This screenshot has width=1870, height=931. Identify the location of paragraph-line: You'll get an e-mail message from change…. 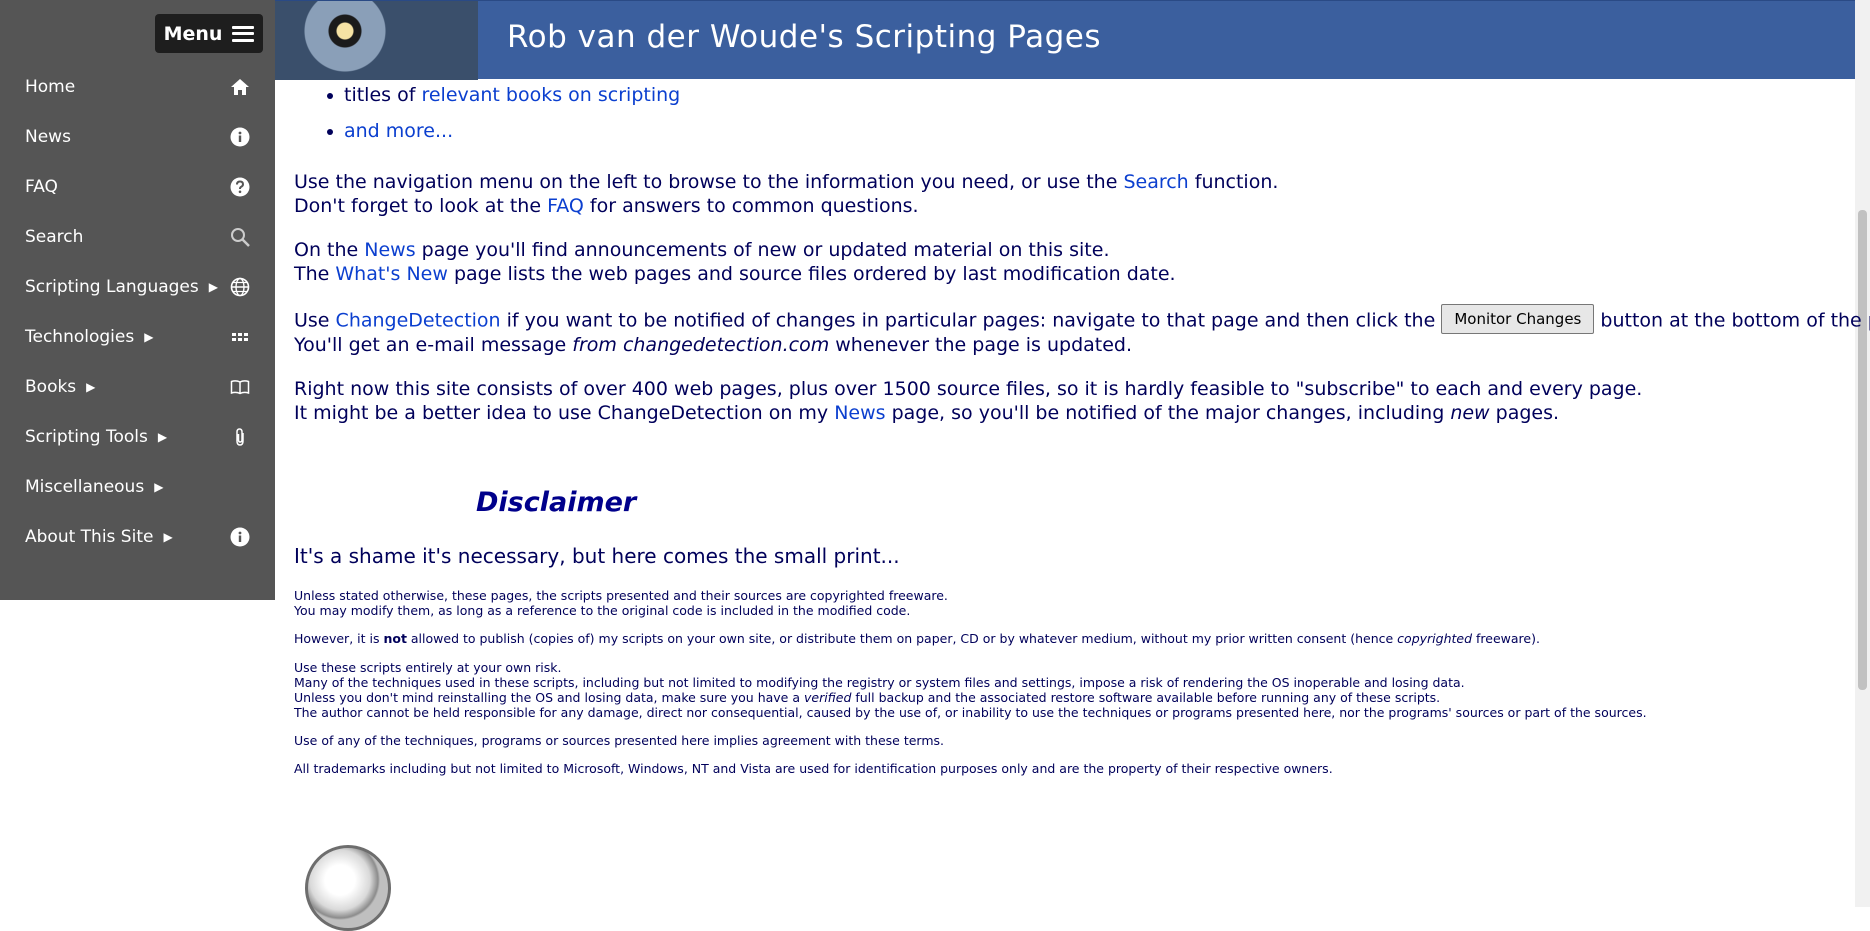
(713, 345).